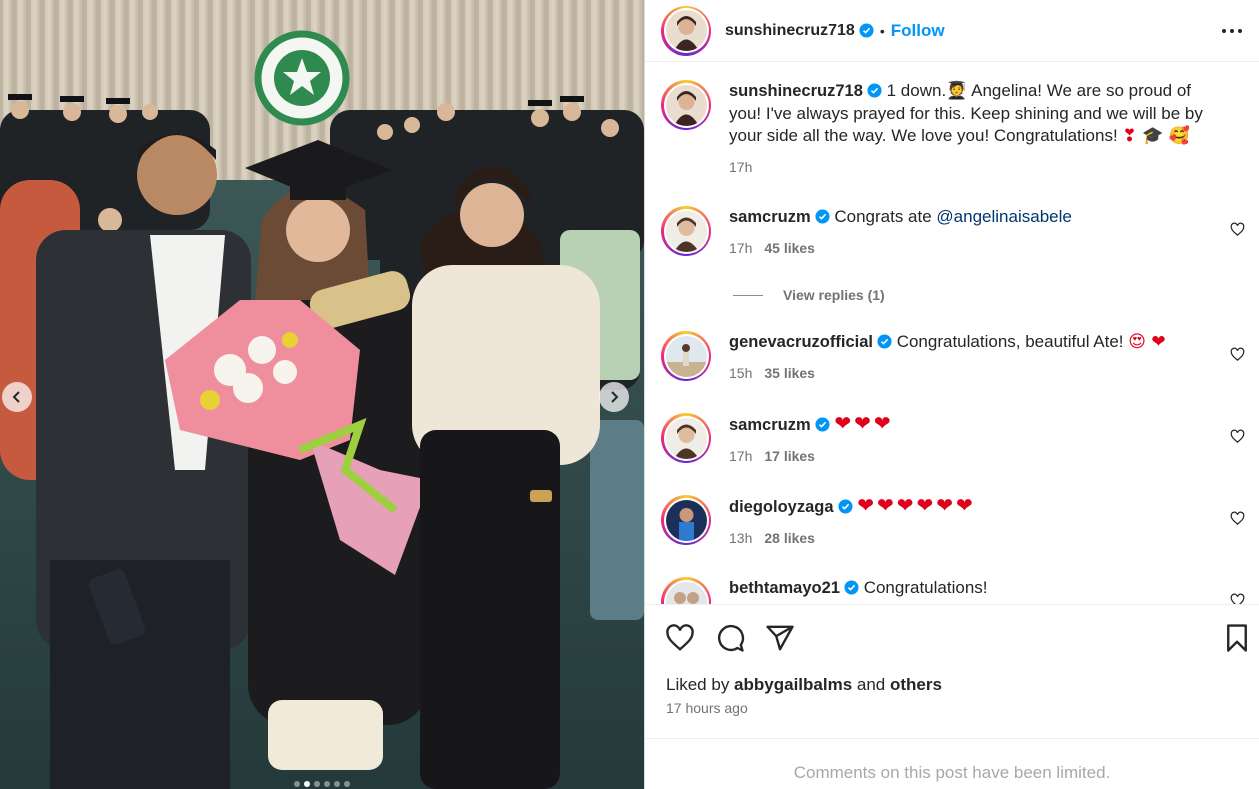 The image size is (1259, 789). What do you see at coordinates (789, 538) in the screenshot?
I see `comment-likes: 28 likes` at bounding box center [789, 538].